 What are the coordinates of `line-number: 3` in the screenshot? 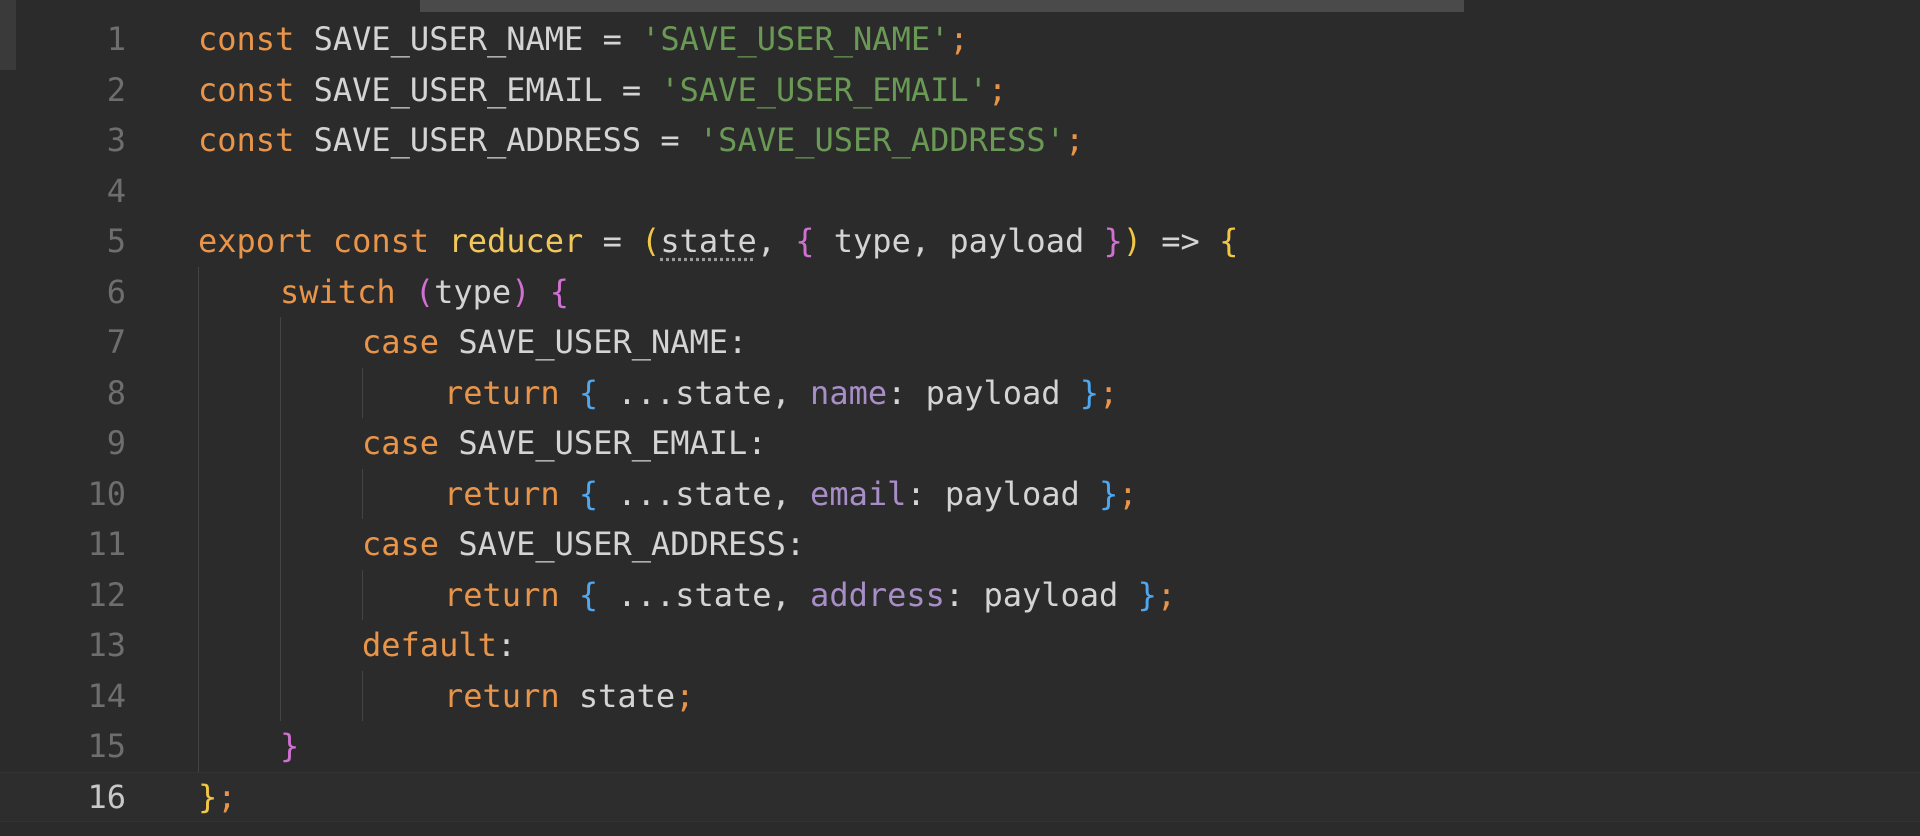 It's located at (116, 140).